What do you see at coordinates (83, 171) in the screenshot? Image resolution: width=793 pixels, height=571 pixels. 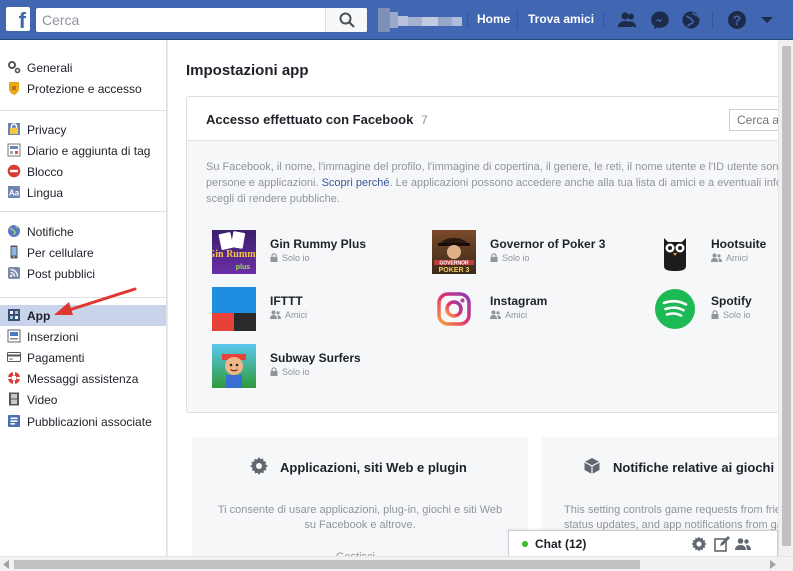 I see `sidebar-item-blocco: Blocco` at bounding box center [83, 171].